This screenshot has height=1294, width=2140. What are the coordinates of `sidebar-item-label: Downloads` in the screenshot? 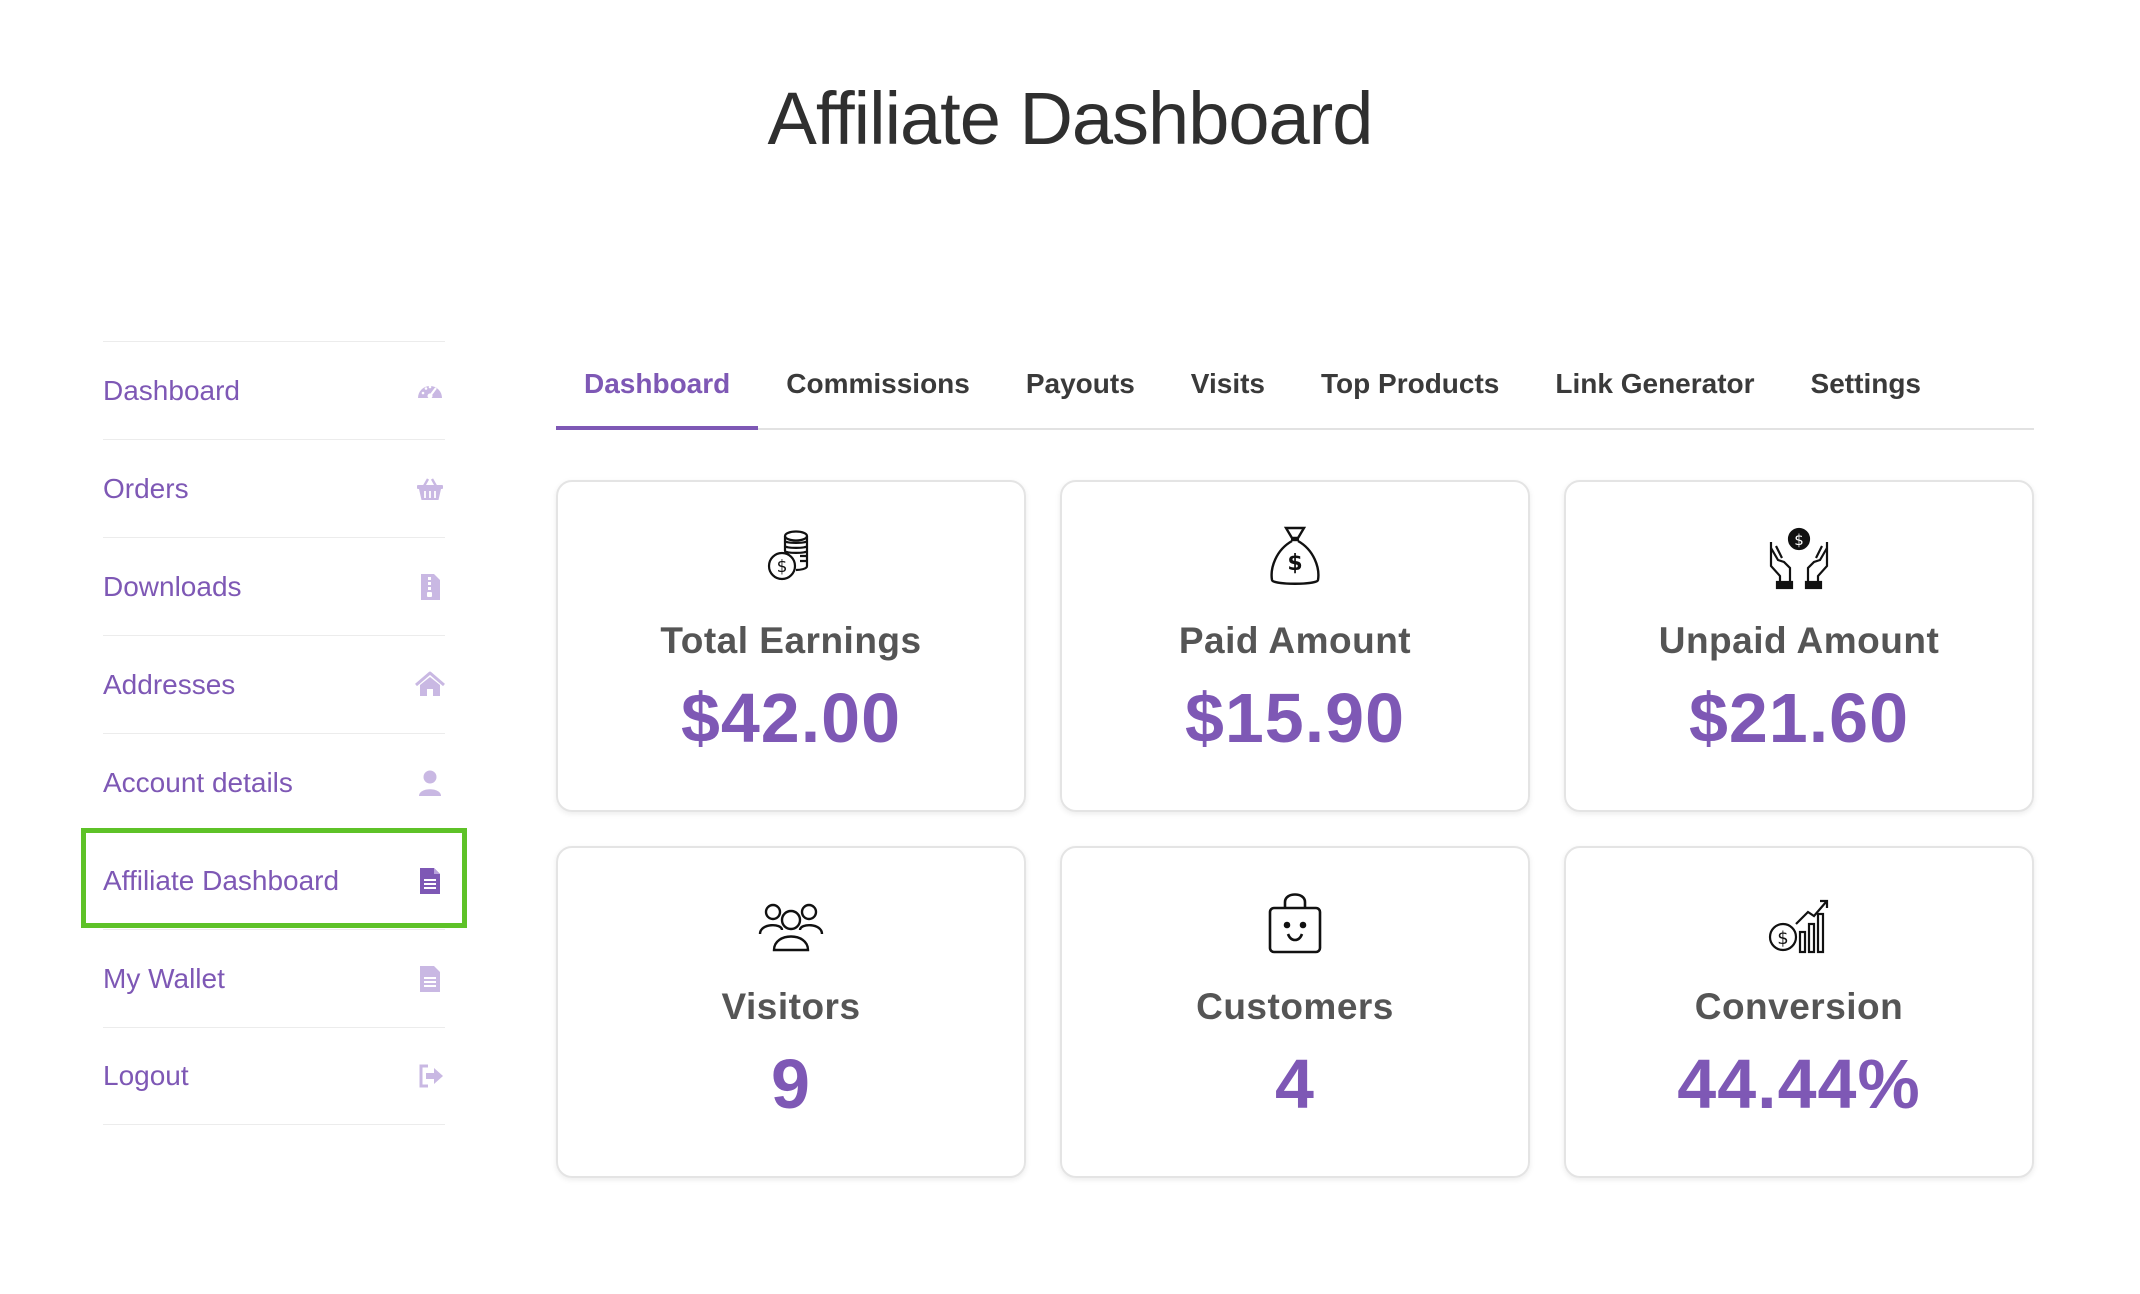 It's located at (172, 586).